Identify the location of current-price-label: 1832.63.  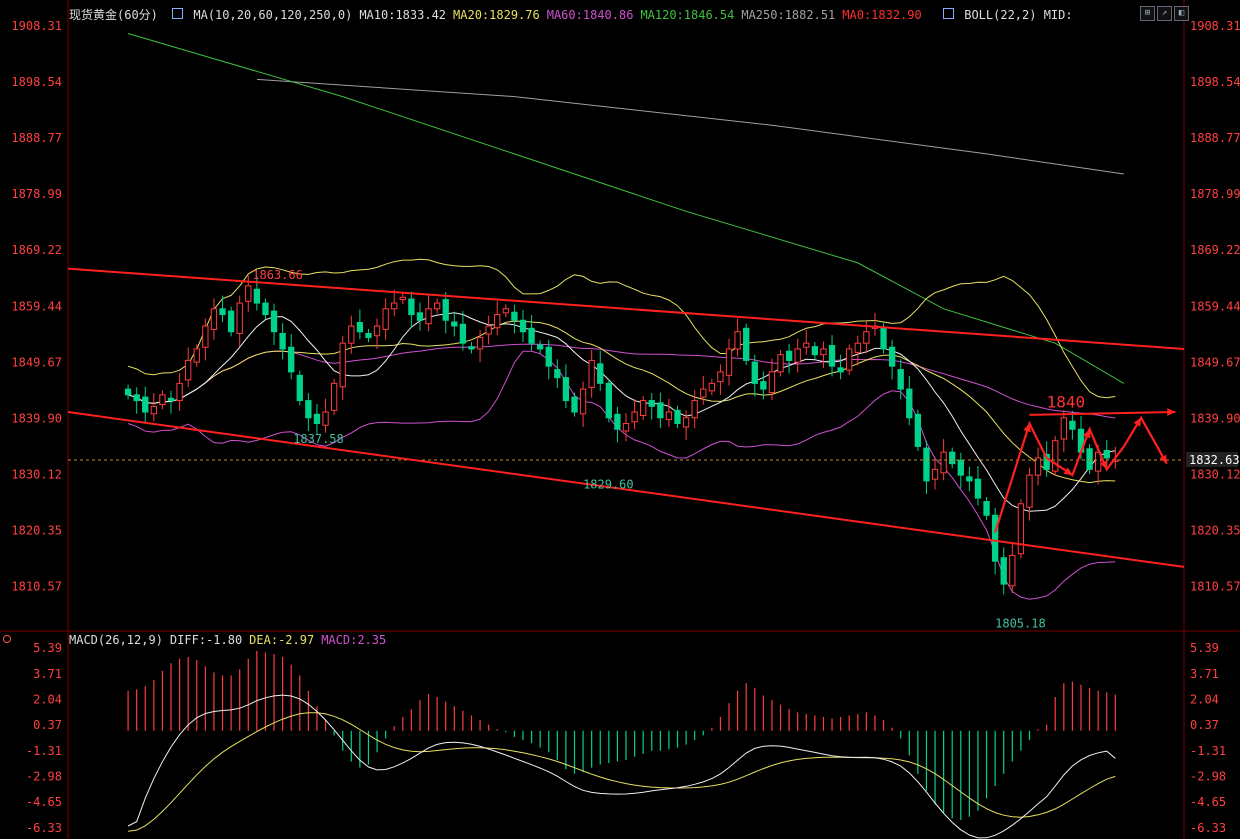
(1214, 460).